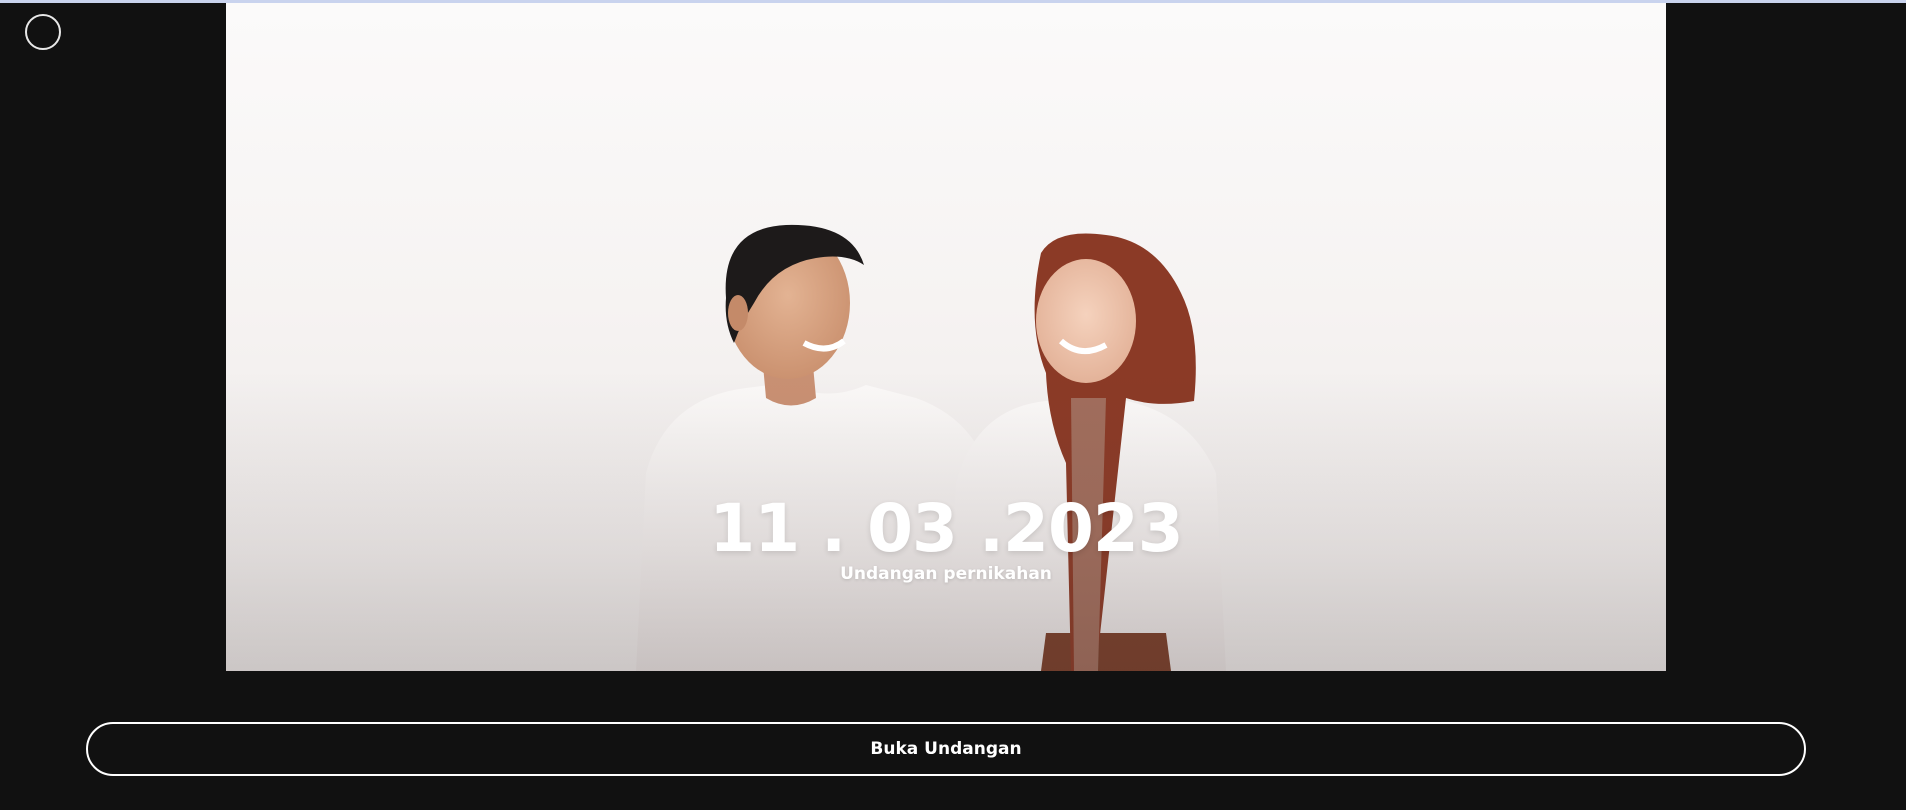 The image size is (1906, 810). I want to click on music-toggle-button, so click(43, 32).